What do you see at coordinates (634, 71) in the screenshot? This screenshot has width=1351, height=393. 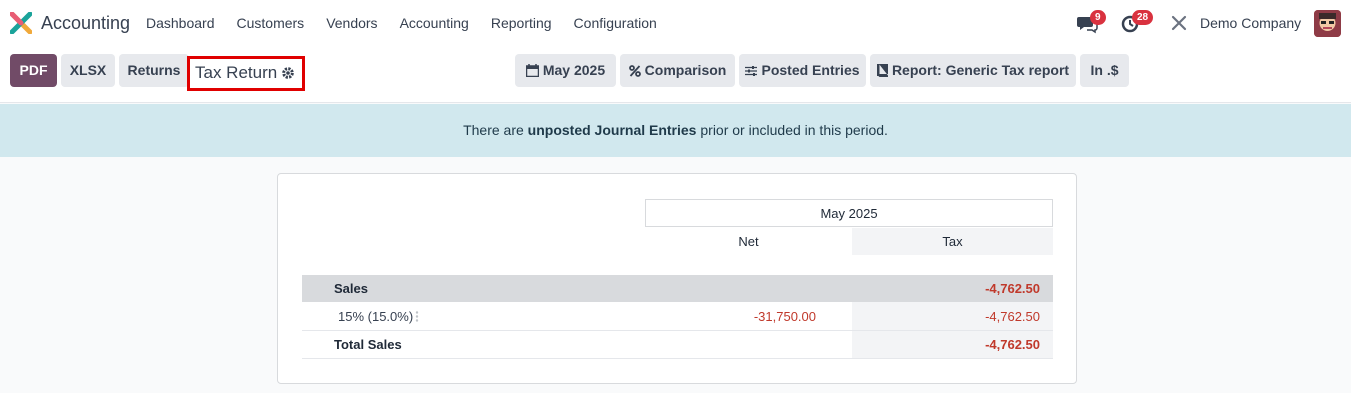 I see `percent-icon` at bounding box center [634, 71].